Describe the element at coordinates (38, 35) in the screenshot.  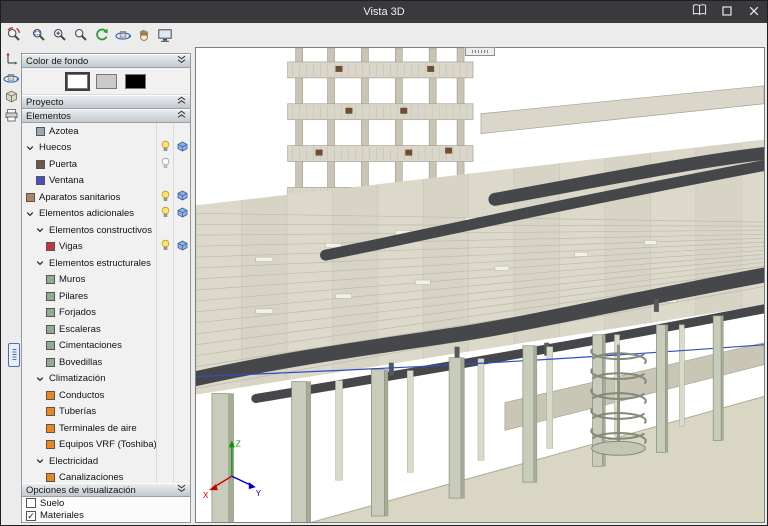
I see `zoom-window-icon` at that location.